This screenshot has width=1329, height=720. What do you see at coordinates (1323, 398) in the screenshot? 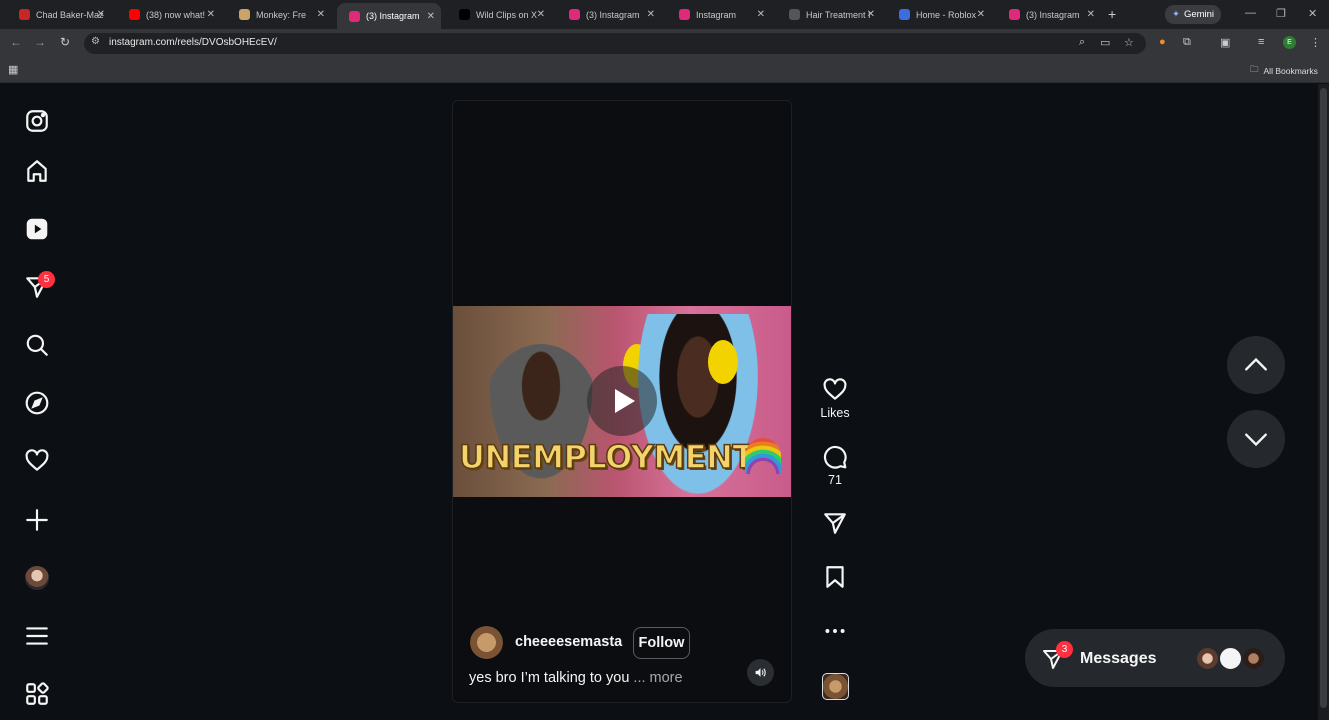
I see `scrollbar-thumb` at bounding box center [1323, 398].